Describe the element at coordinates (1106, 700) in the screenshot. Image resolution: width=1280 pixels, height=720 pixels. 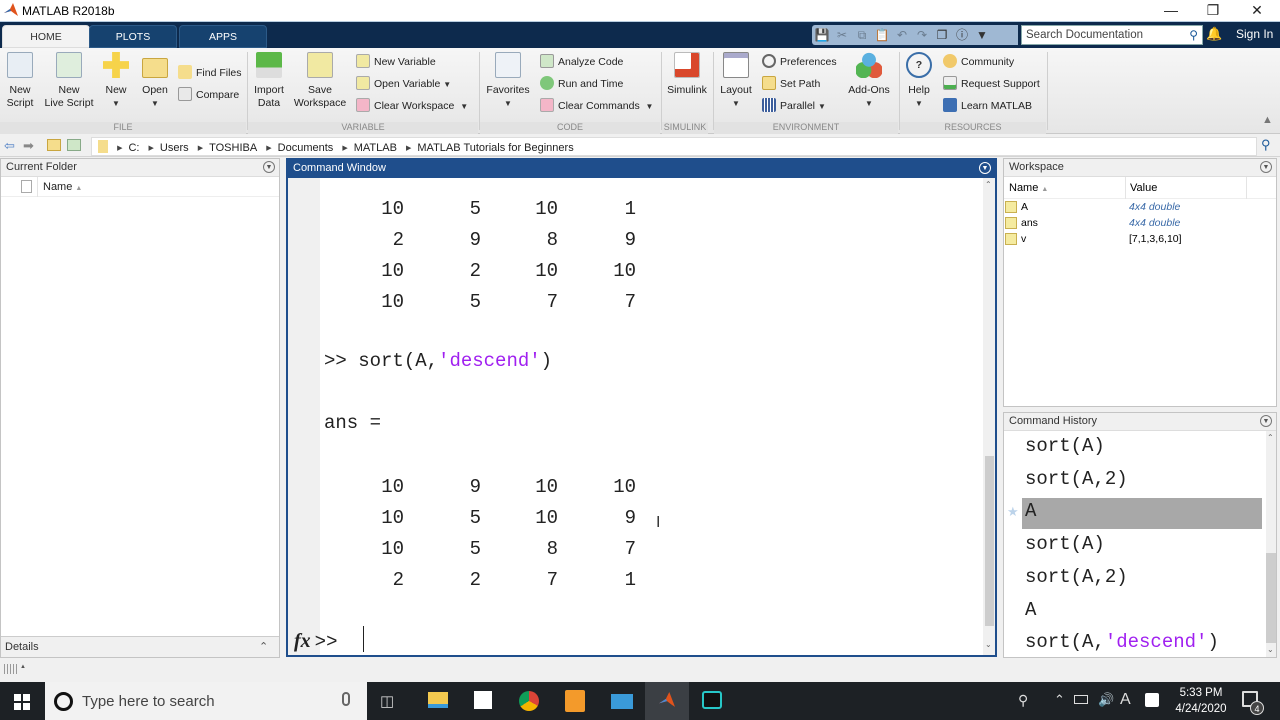
I see `volume-icon: 🔊` at that location.